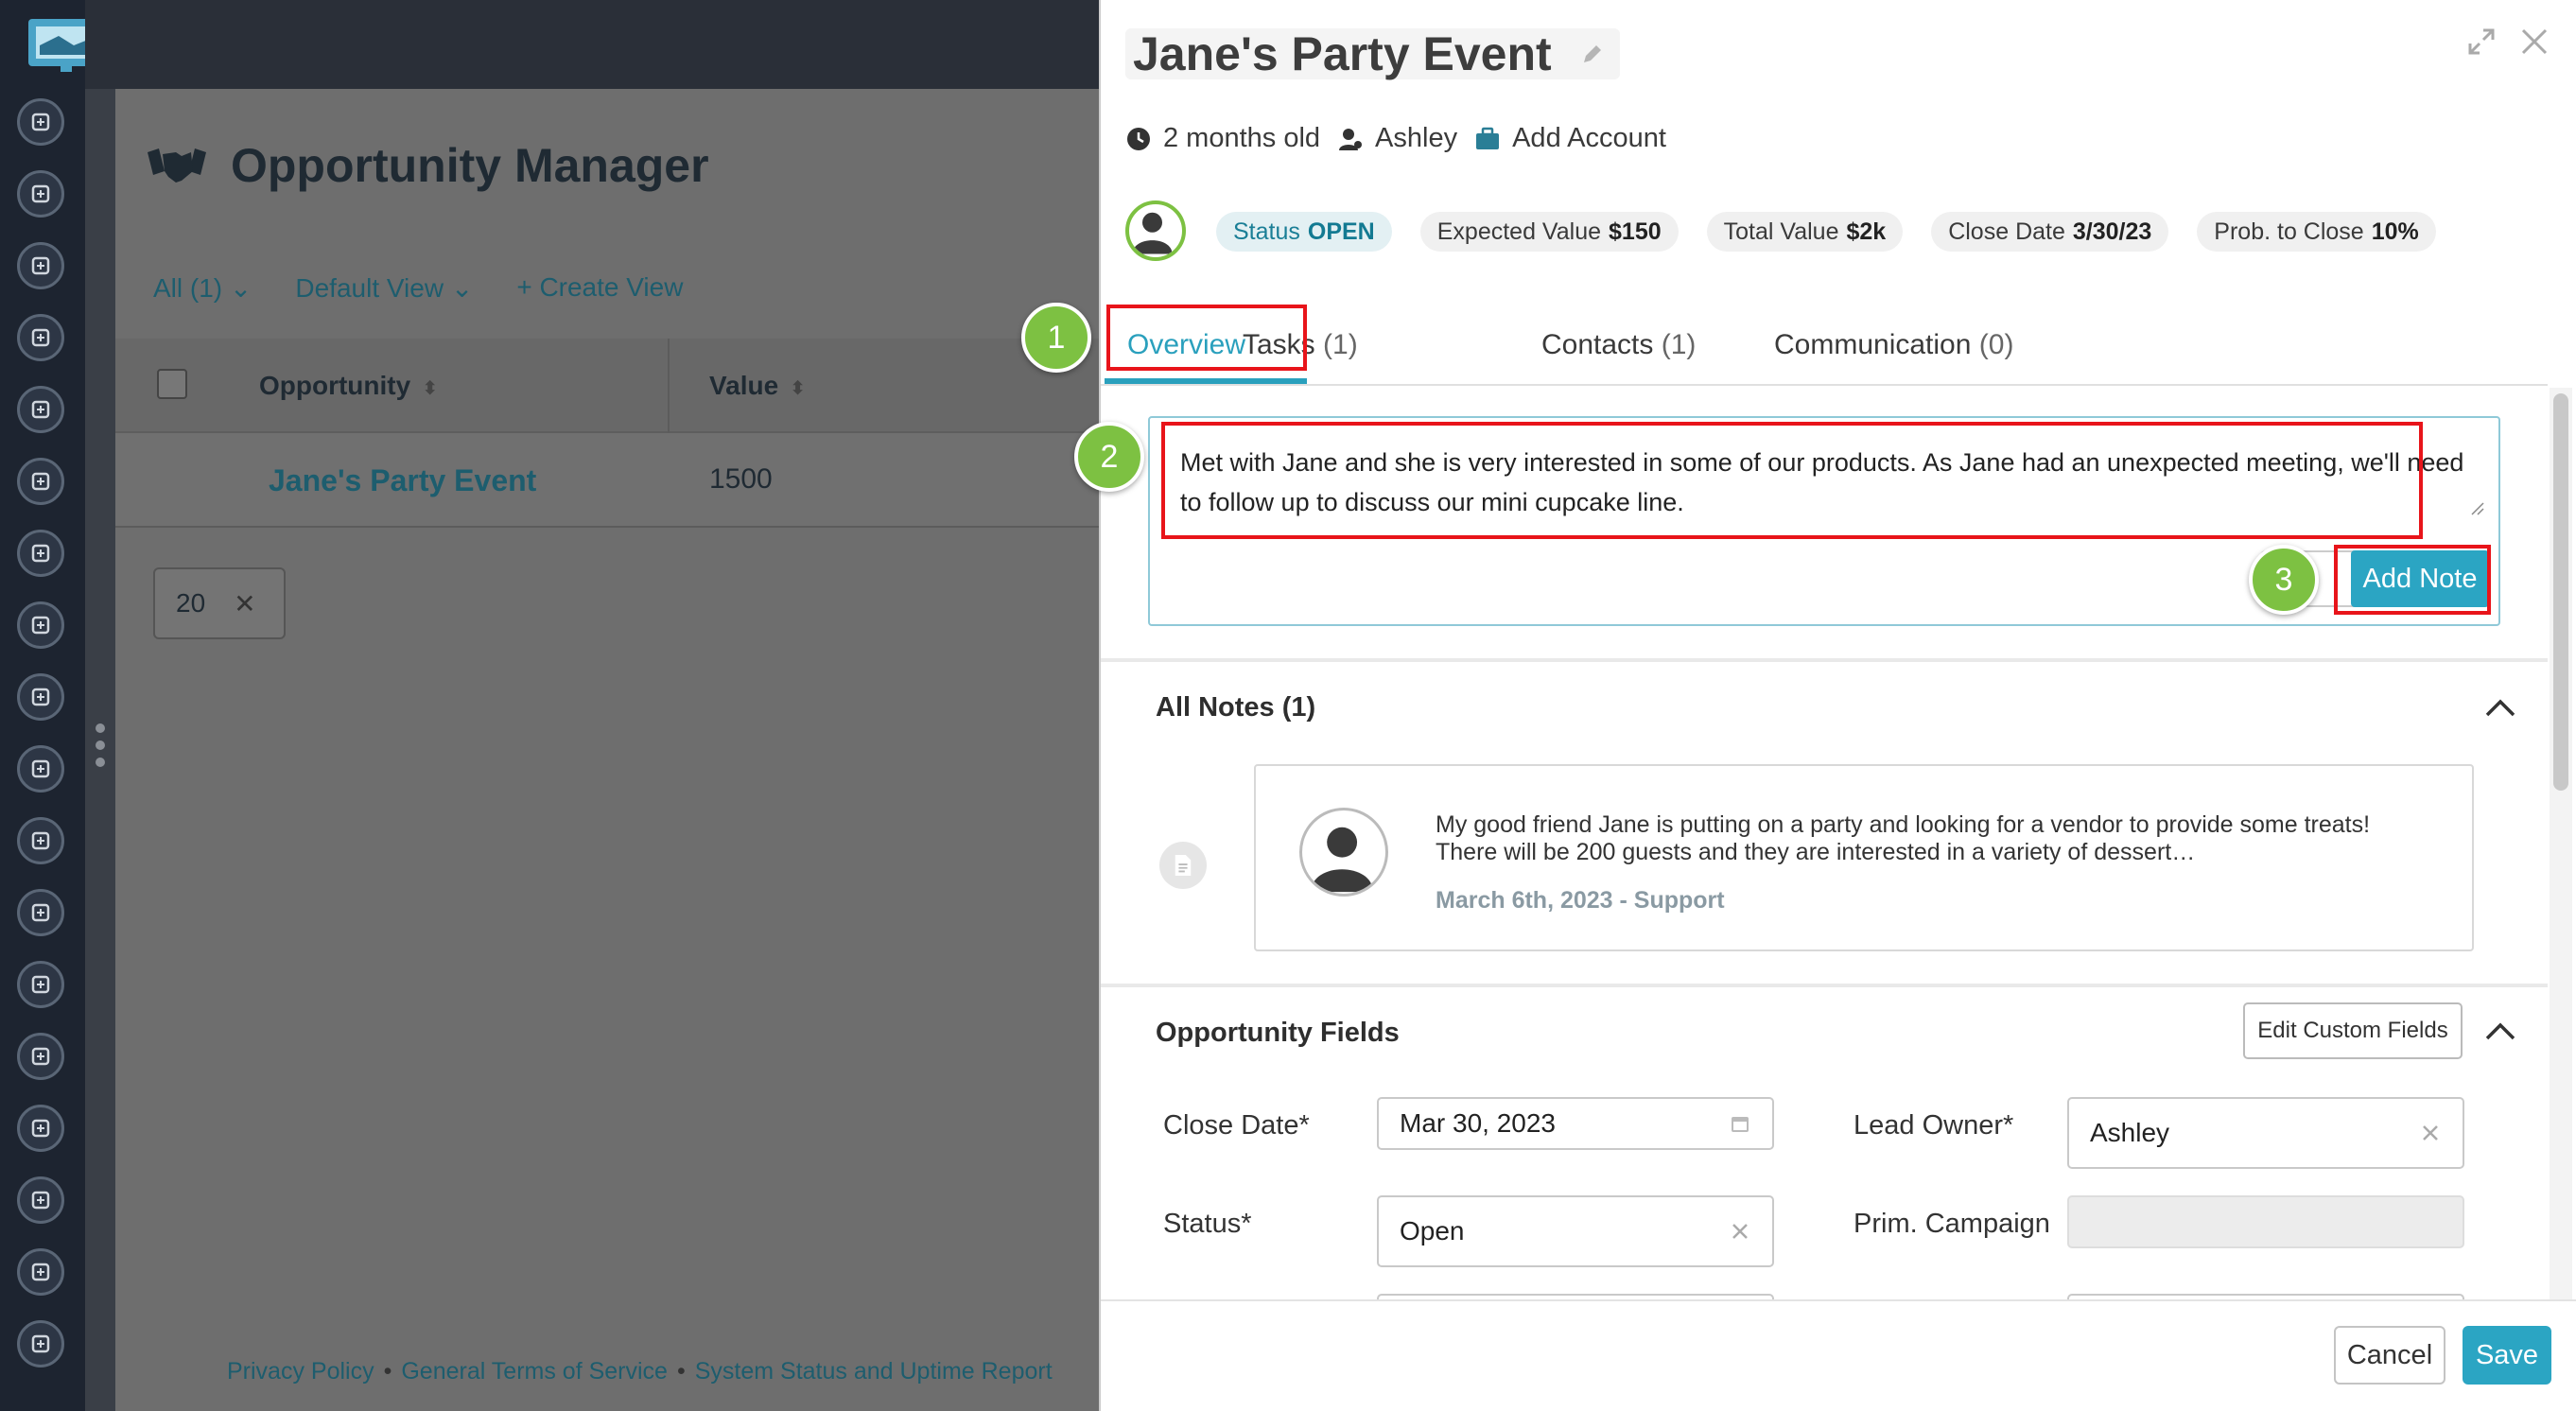 The height and width of the screenshot is (1411, 2576). Describe the element at coordinates (2507, 1355) in the screenshot. I see `save-button: Save` at that location.